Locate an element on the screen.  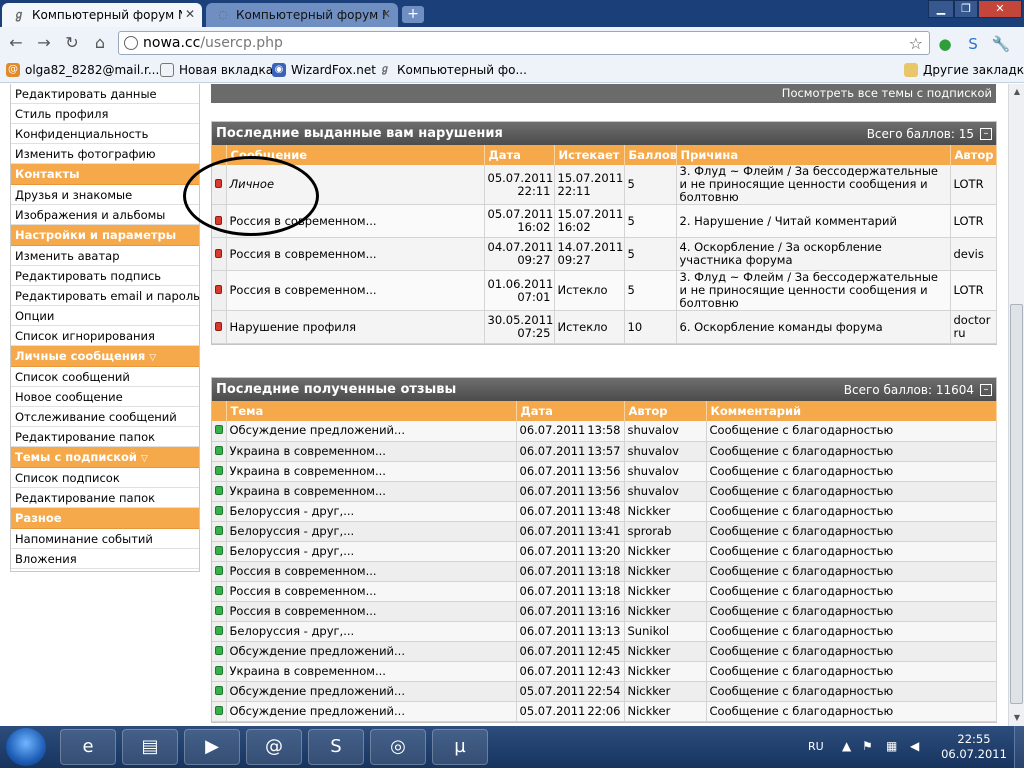
tab-active: ℊ Компьютерный форум No ✕ is located at coordinates (102, 15).